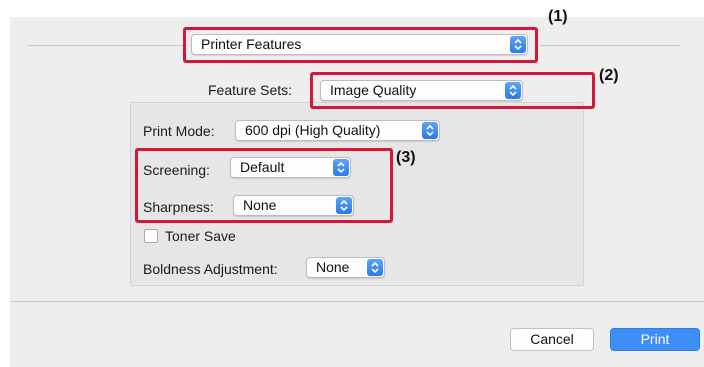 The image size is (704, 367). Describe the element at coordinates (552, 339) in the screenshot. I see `cancel-button: Cancel` at that location.